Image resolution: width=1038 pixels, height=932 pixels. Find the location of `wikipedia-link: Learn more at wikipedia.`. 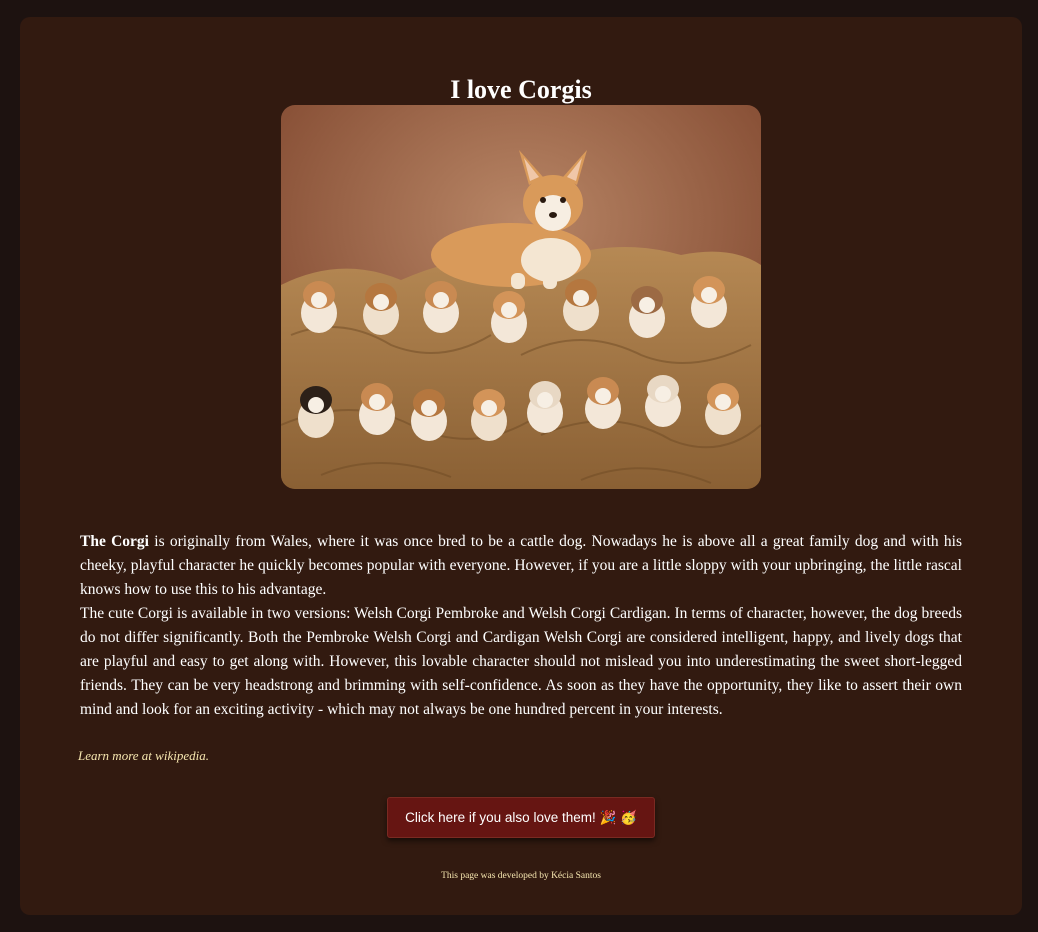

wikipedia-link: Learn more at wikipedia. is located at coordinates (143, 756).